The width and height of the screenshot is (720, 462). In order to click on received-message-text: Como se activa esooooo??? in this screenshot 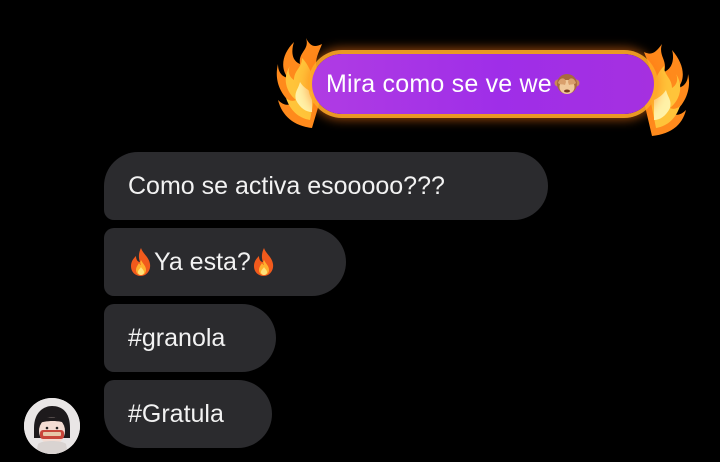, I will do `click(286, 185)`.